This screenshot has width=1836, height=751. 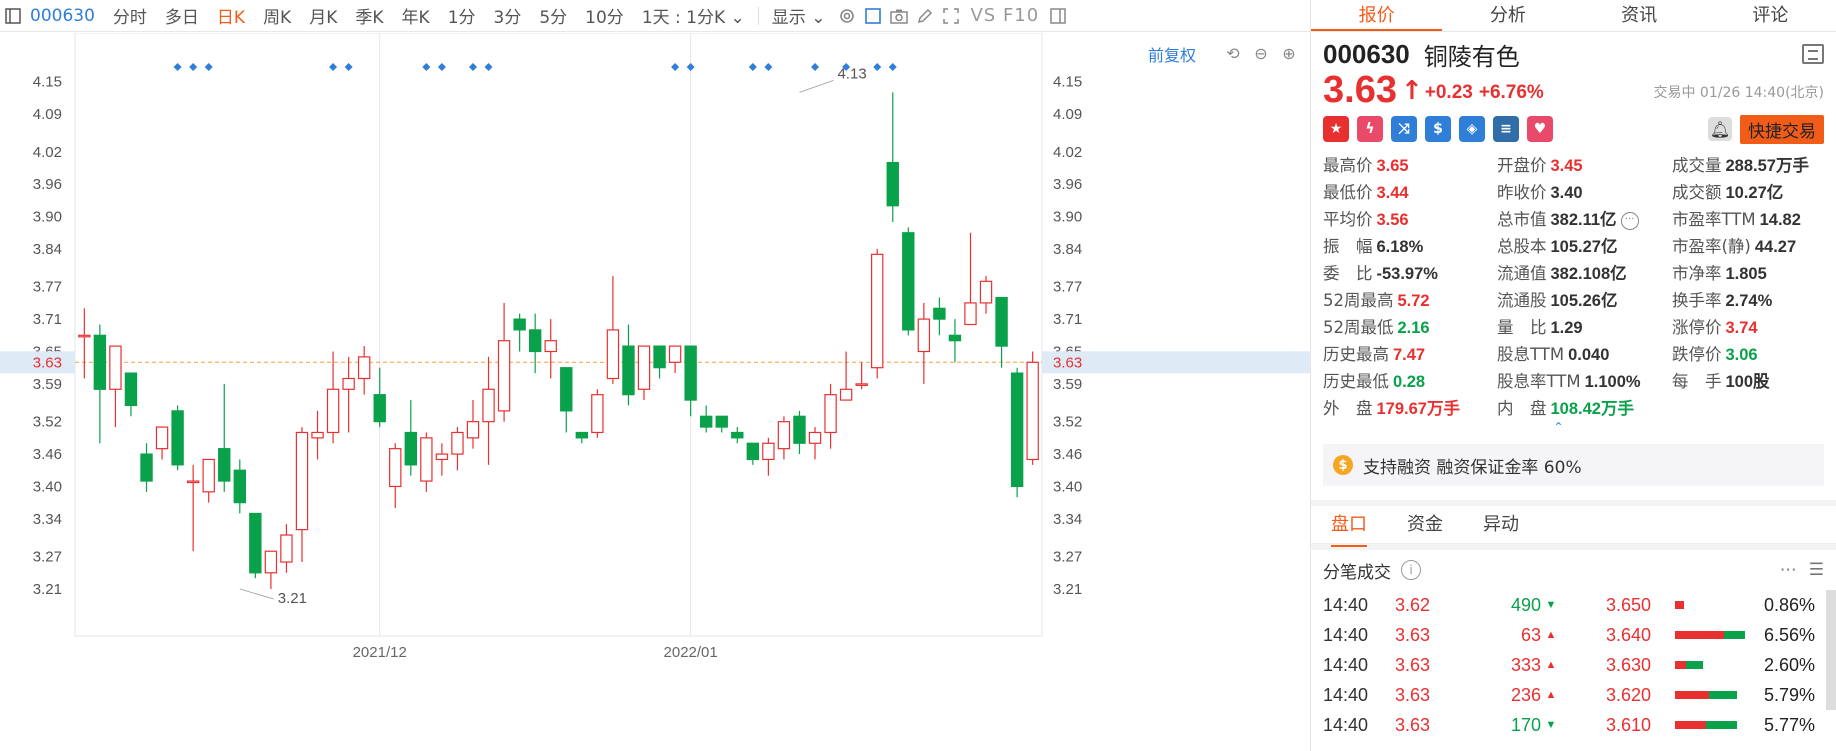 What do you see at coordinates (1172, 54) in the screenshot?
I see `price-adjust-button: 前复权` at bounding box center [1172, 54].